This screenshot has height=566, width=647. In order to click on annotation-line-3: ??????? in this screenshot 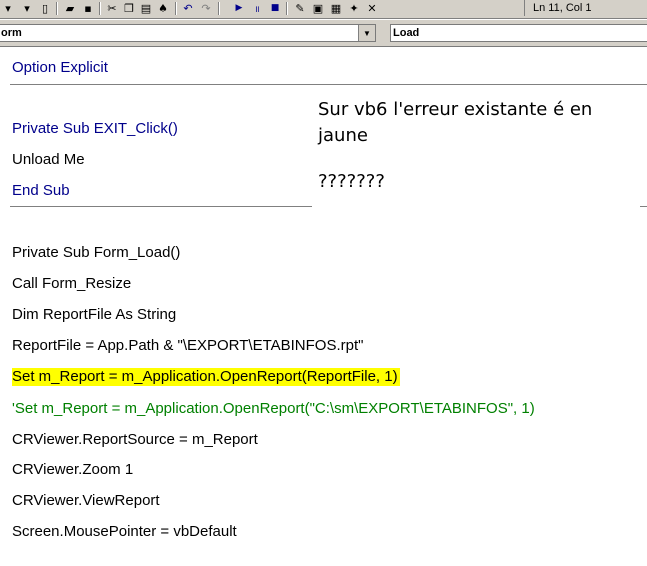, I will do `click(351, 181)`.